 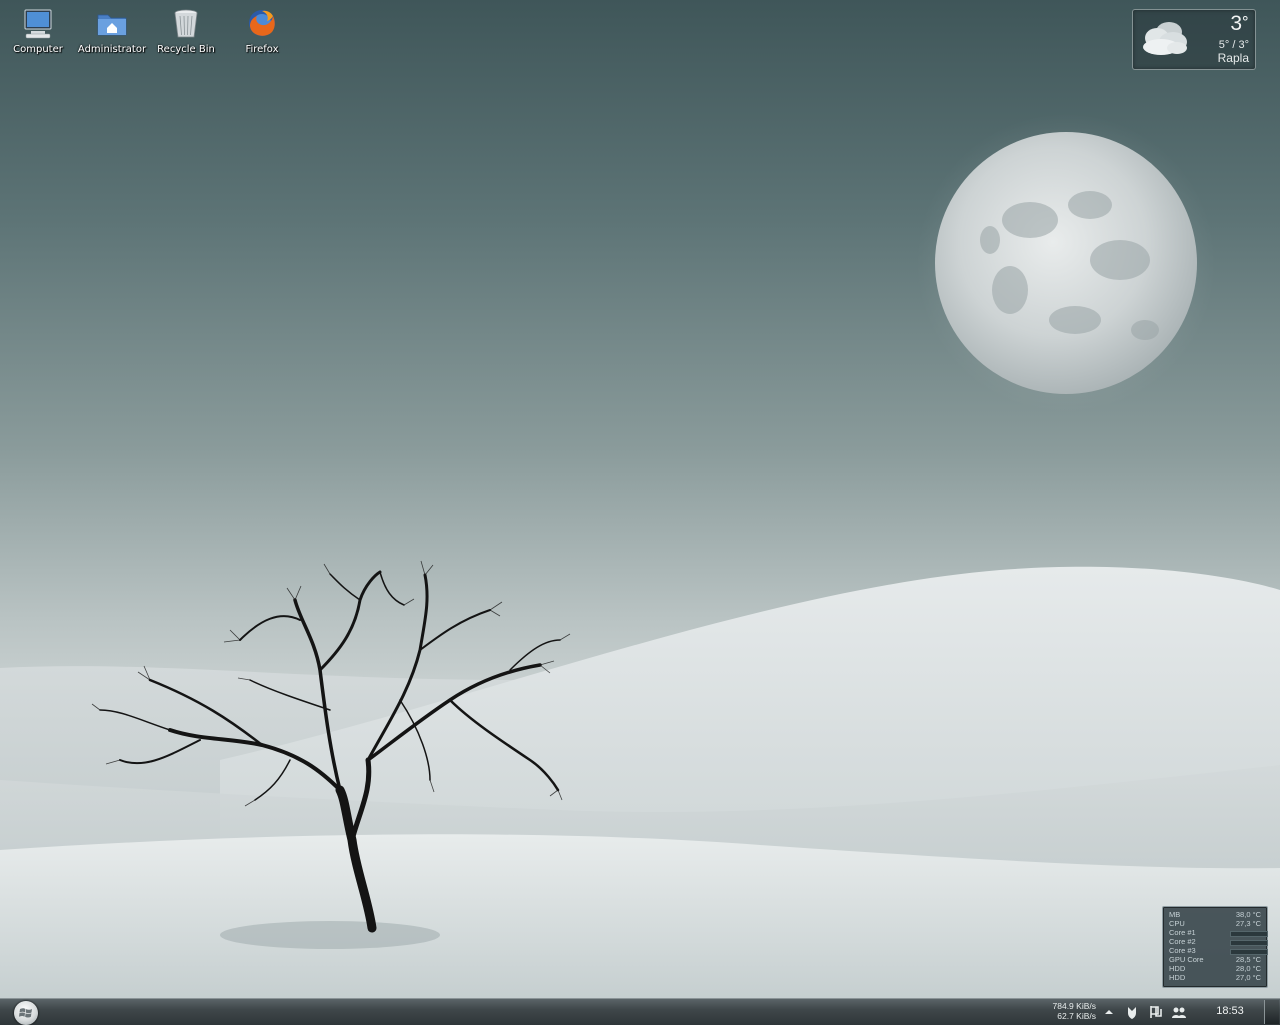 I want to click on desktop-icon-label: Recycle Bin, so click(x=186, y=49).